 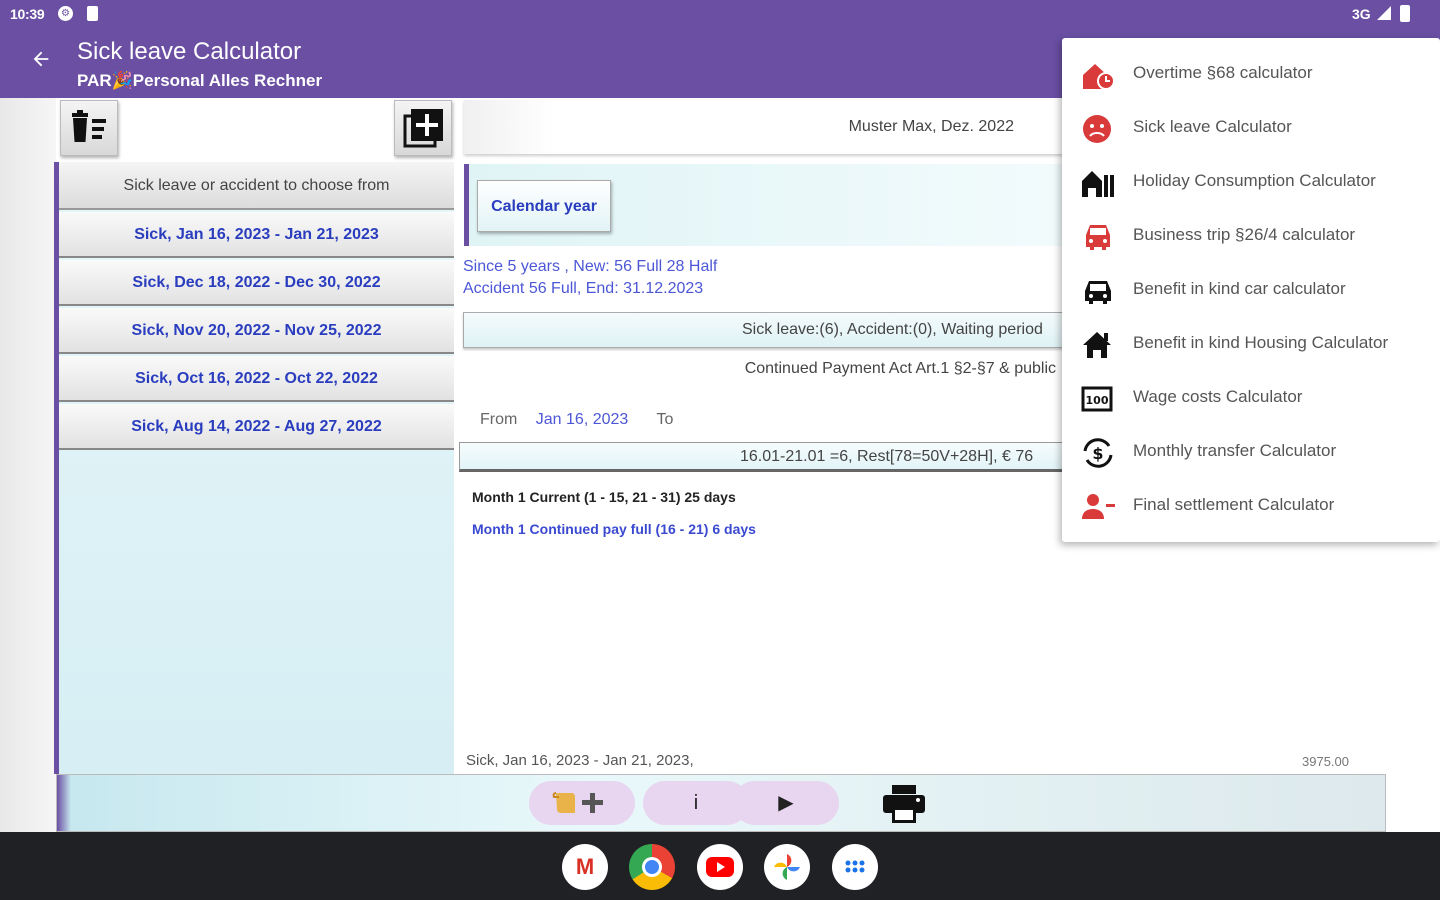 I want to click on printer-icon, so click(x=904, y=804).